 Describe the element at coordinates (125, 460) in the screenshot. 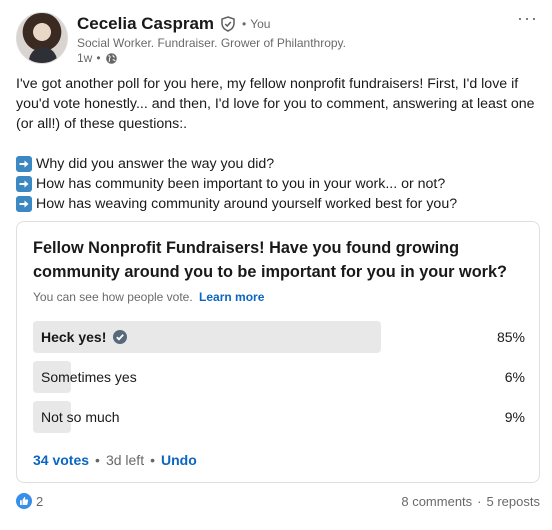

I see `poll-time-left: 3d left` at that location.